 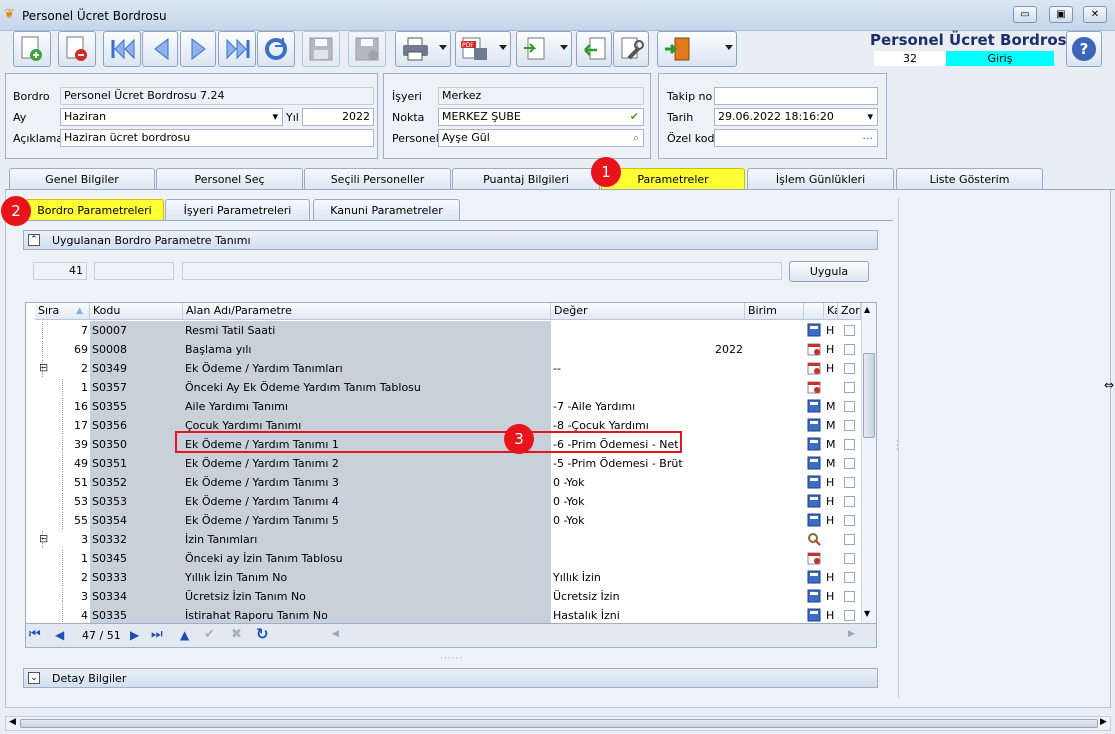 I want to click on col-ka: Ka, so click(x=831, y=311).